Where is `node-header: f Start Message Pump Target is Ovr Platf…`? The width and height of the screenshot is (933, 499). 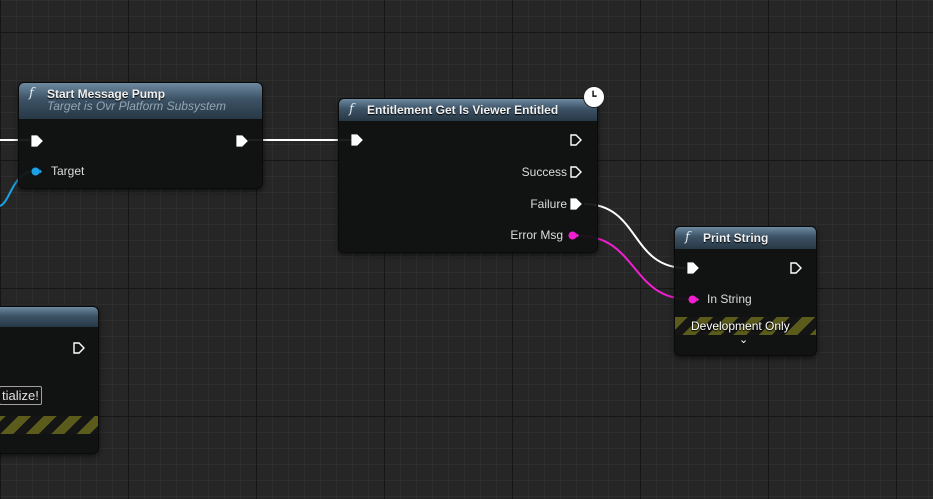 node-header: f Start Message Pump Target is Ovr Platf… is located at coordinates (140, 101).